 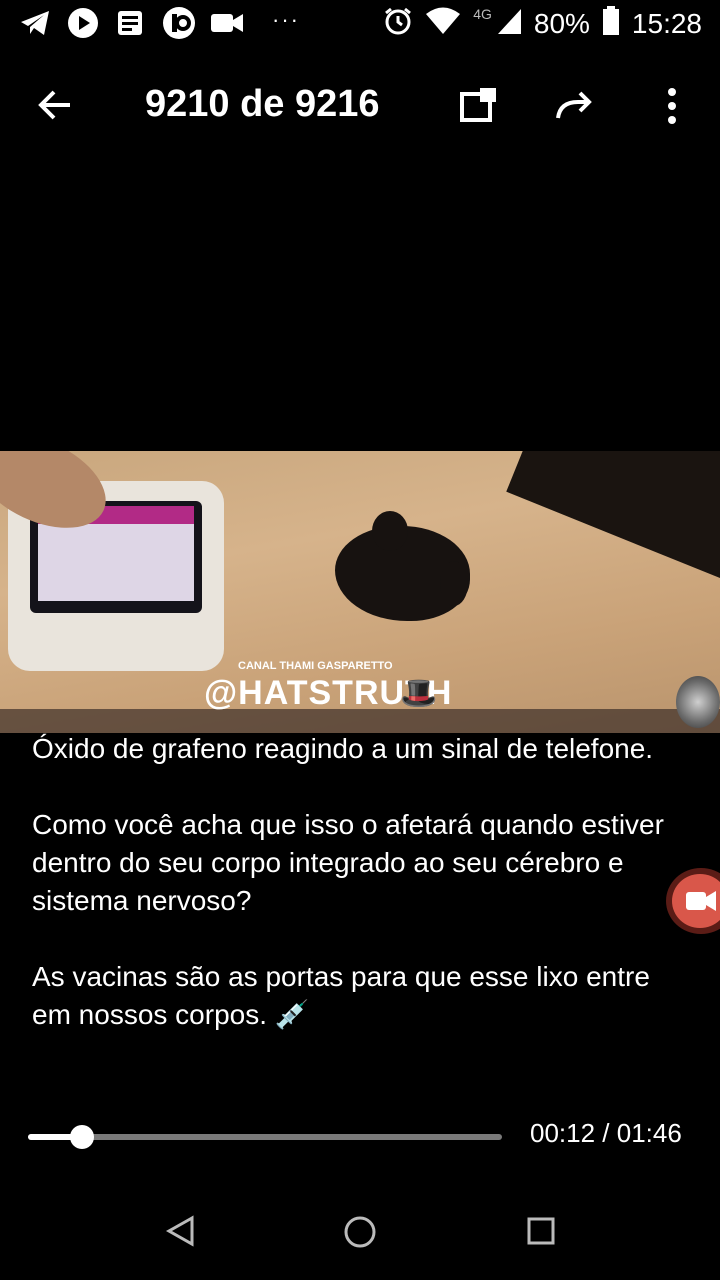 What do you see at coordinates (35, 23) in the screenshot?
I see `telegram-icon` at bounding box center [35, 23].